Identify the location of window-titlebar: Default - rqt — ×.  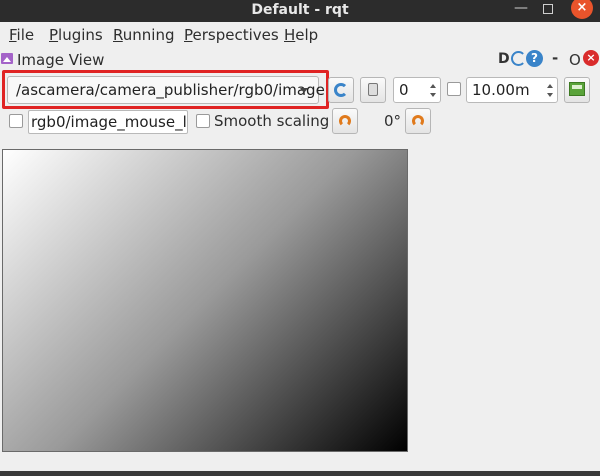
(300, 11).